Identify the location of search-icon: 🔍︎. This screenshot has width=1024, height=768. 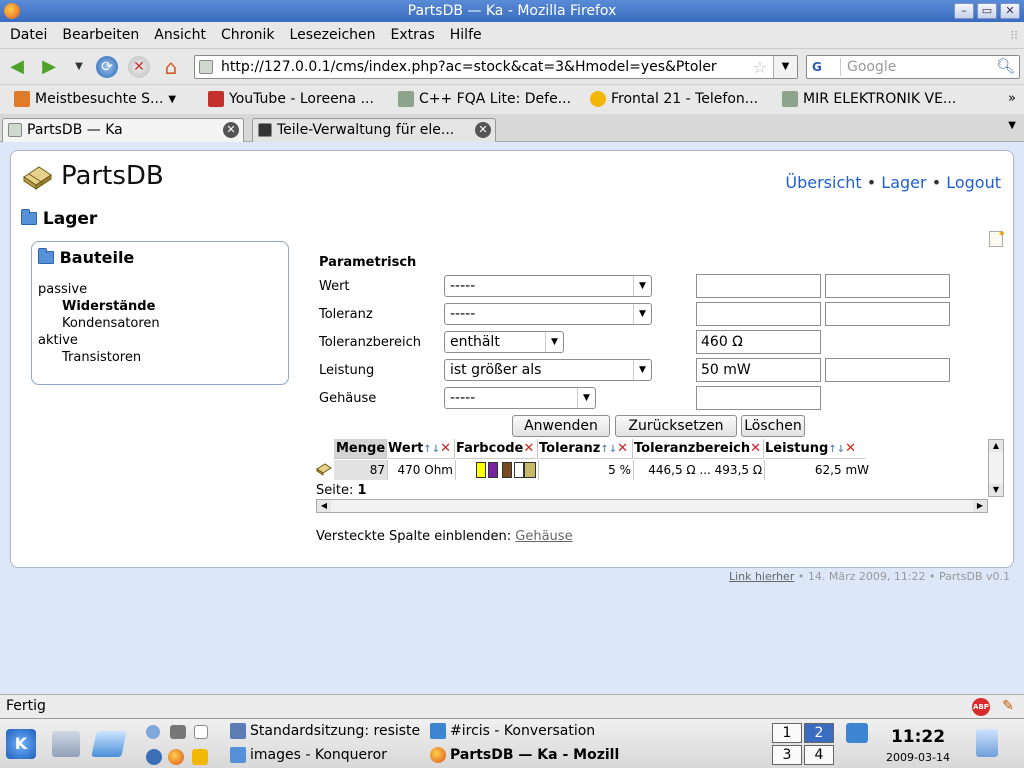
(1005, 66).